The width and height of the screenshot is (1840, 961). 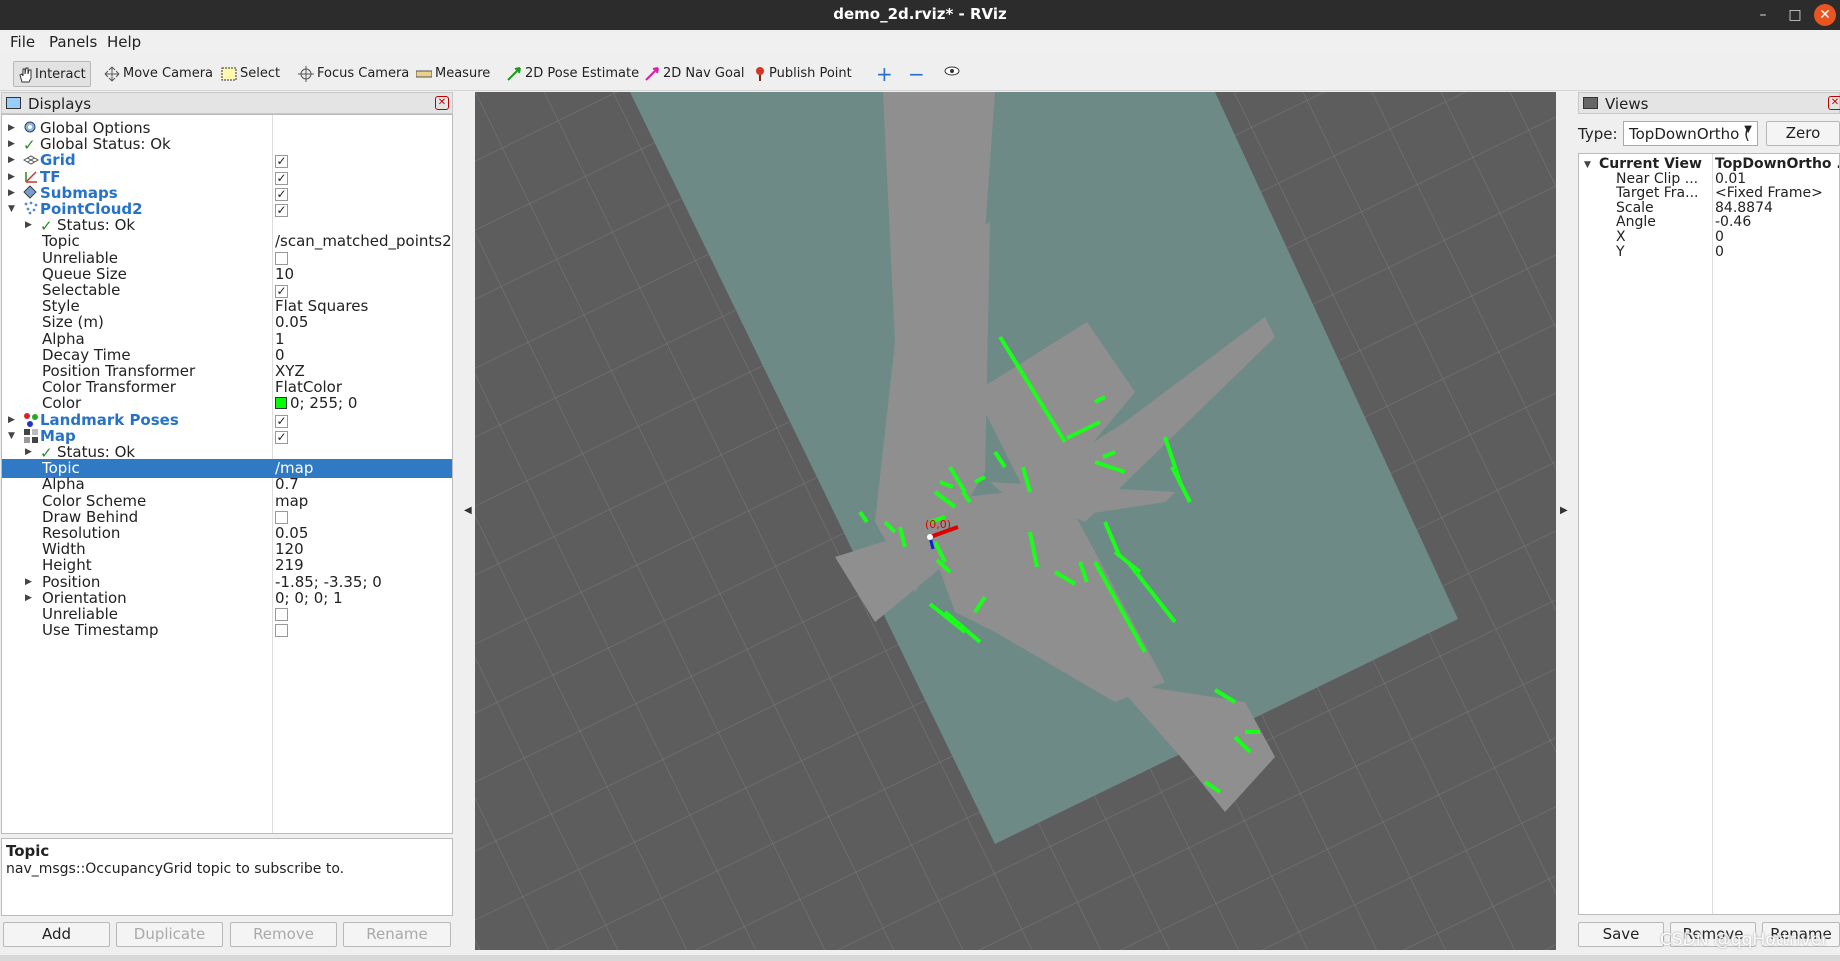 What do you see at coordinates (1621, 237) in the screenshot?
I see `view-row-label: X` at bounding box center [1621, 237].